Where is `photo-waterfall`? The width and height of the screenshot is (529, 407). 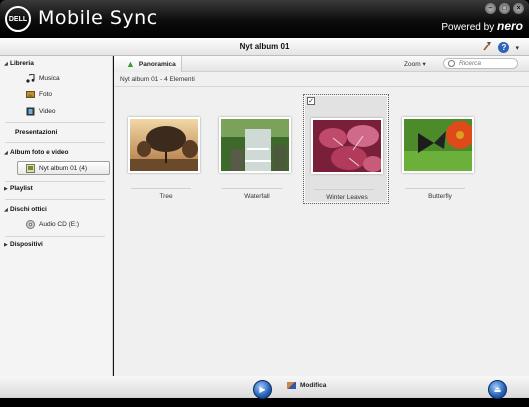 photo-waterfall is located at coordinates (255, 145).